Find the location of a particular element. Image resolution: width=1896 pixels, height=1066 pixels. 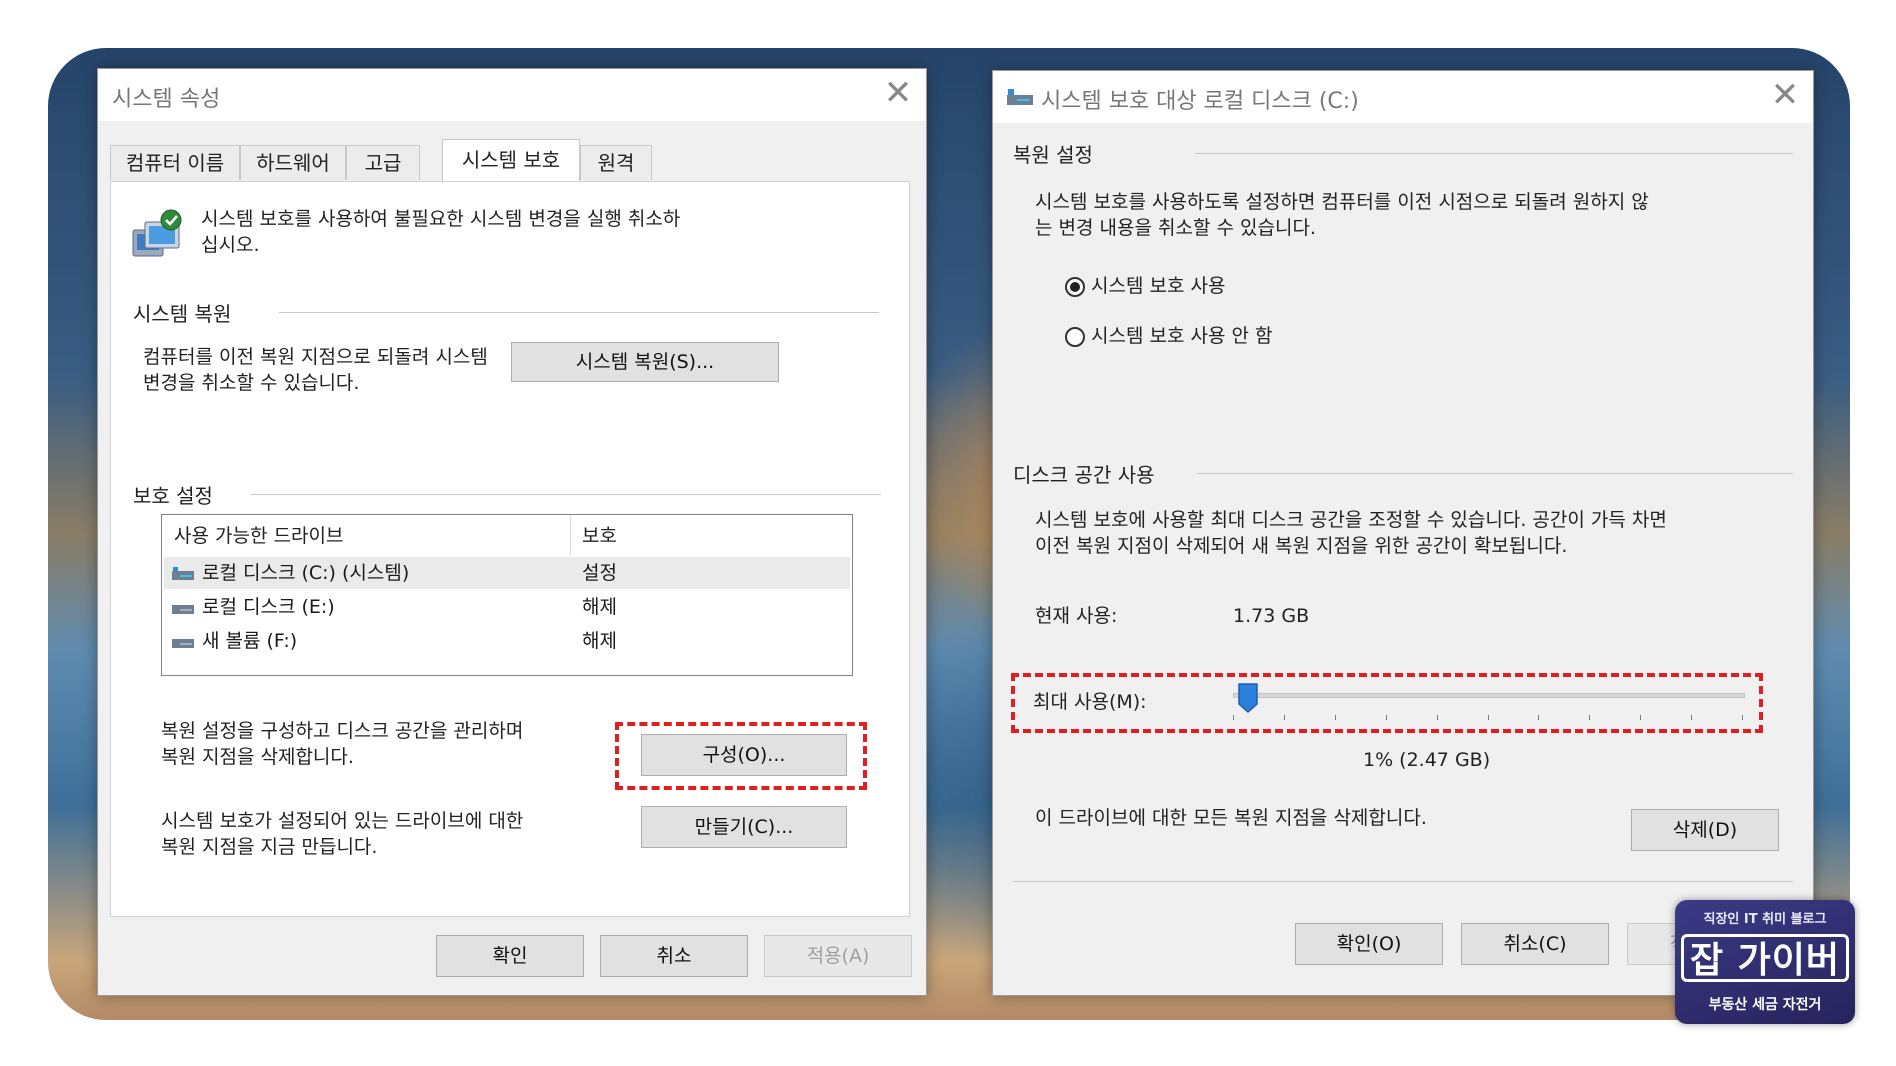

drive-row: 로컬 디스크 (E:) 해제 is located at coordinates (507, 607).